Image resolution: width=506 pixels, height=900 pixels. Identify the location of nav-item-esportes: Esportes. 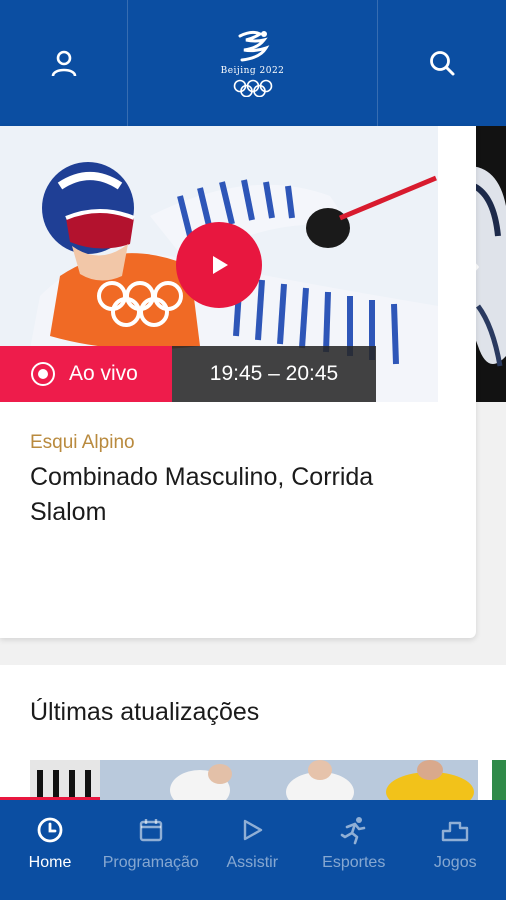
(354, 850).